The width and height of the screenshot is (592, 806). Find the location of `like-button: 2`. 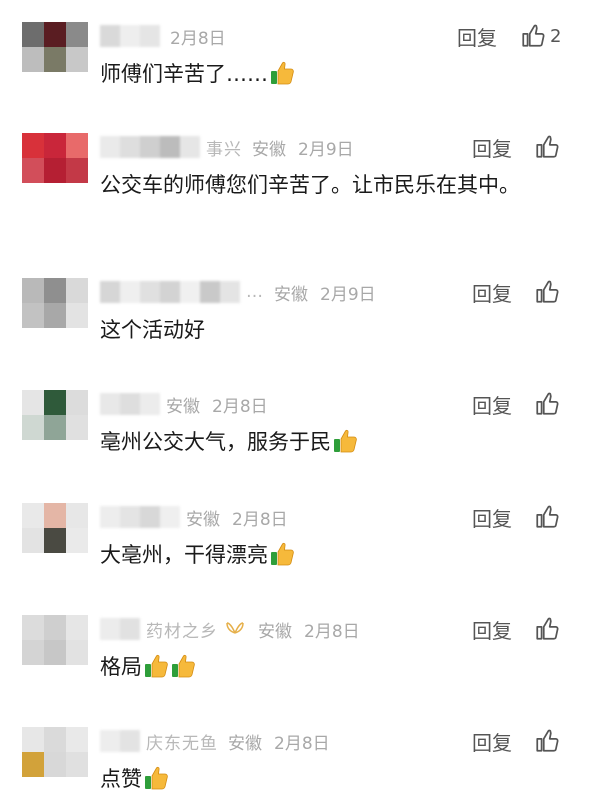

like-button: 2 is located at coordinates (540, 36).